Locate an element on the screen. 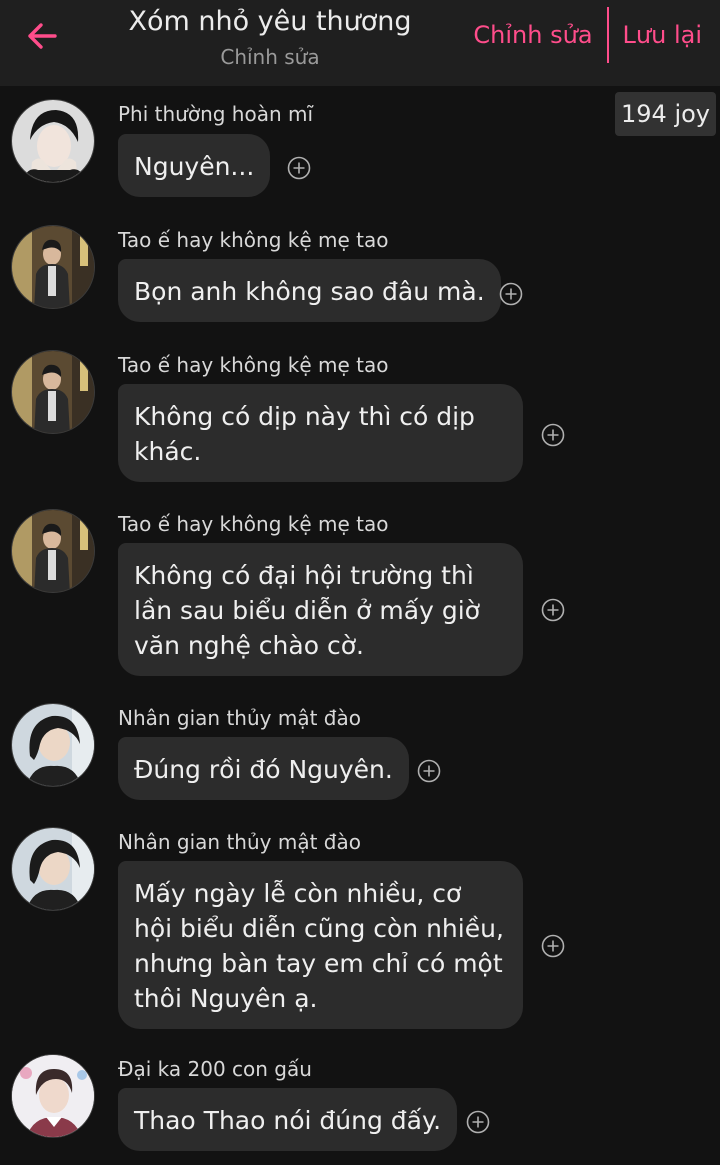 This screenshot has height=1165, width=720. title-block: Xóm nhỏ yêu thương Chỉnh sửa is located at coordinates (270, 36).